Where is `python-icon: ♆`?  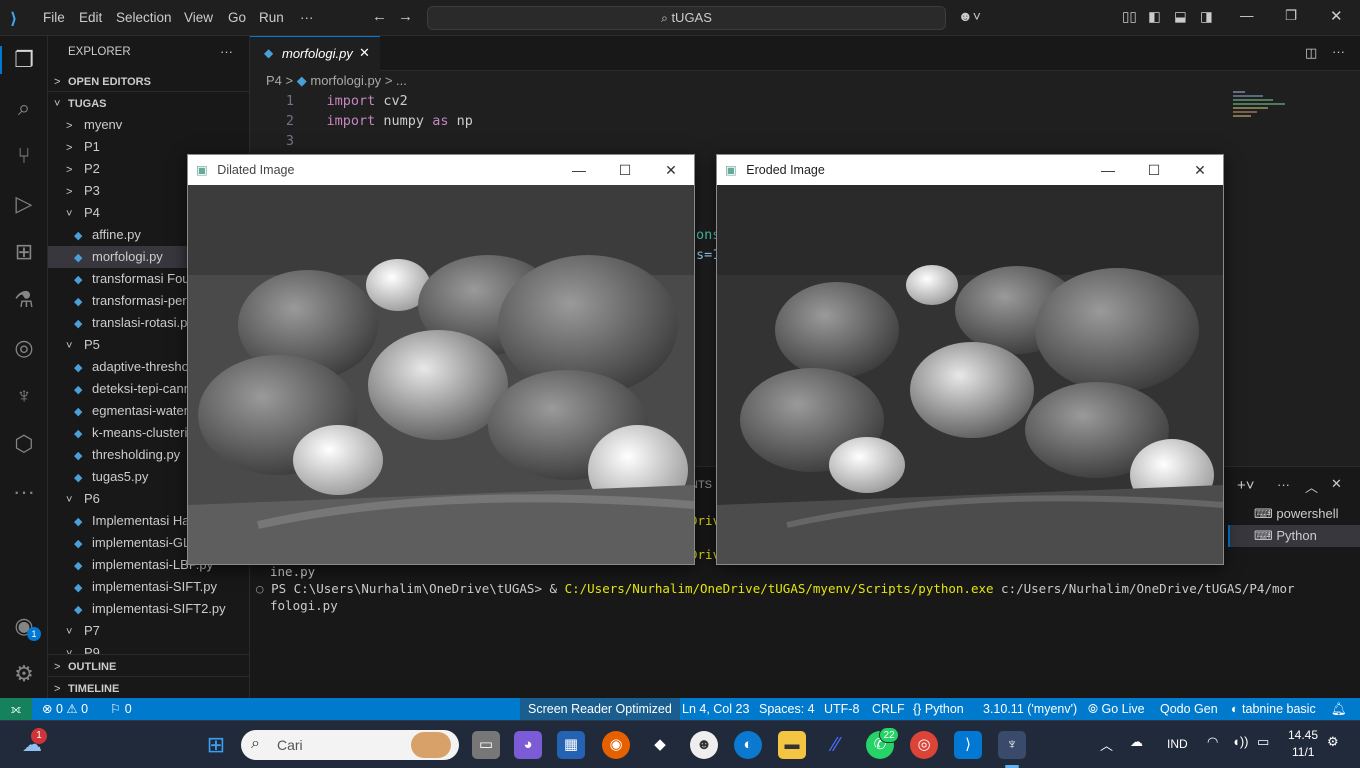 python-icon: ♆ is located at coordinates (24, 396).